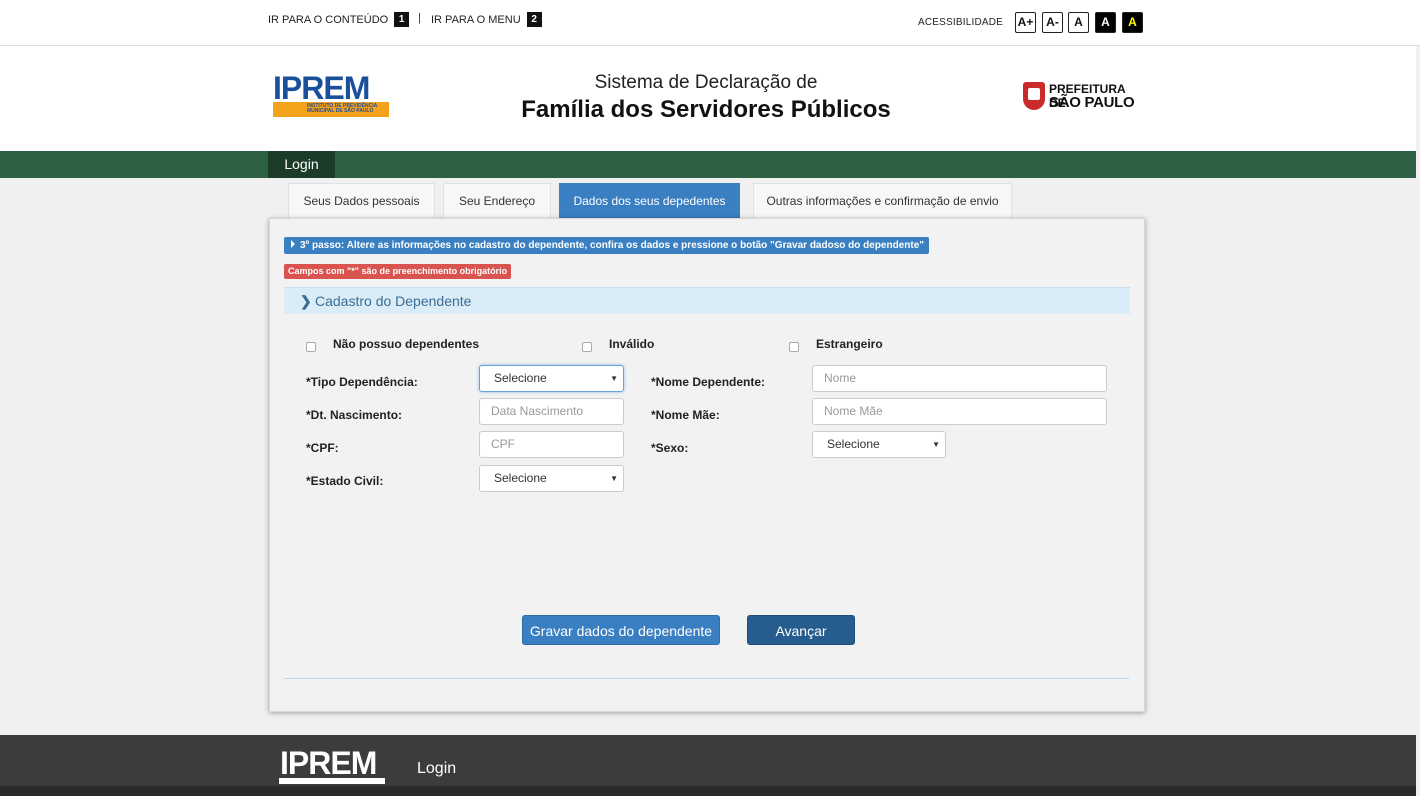 The height and width of the screenshot is (796, 1420). I want to click on footer-bottom-strip, so click(710, 791).